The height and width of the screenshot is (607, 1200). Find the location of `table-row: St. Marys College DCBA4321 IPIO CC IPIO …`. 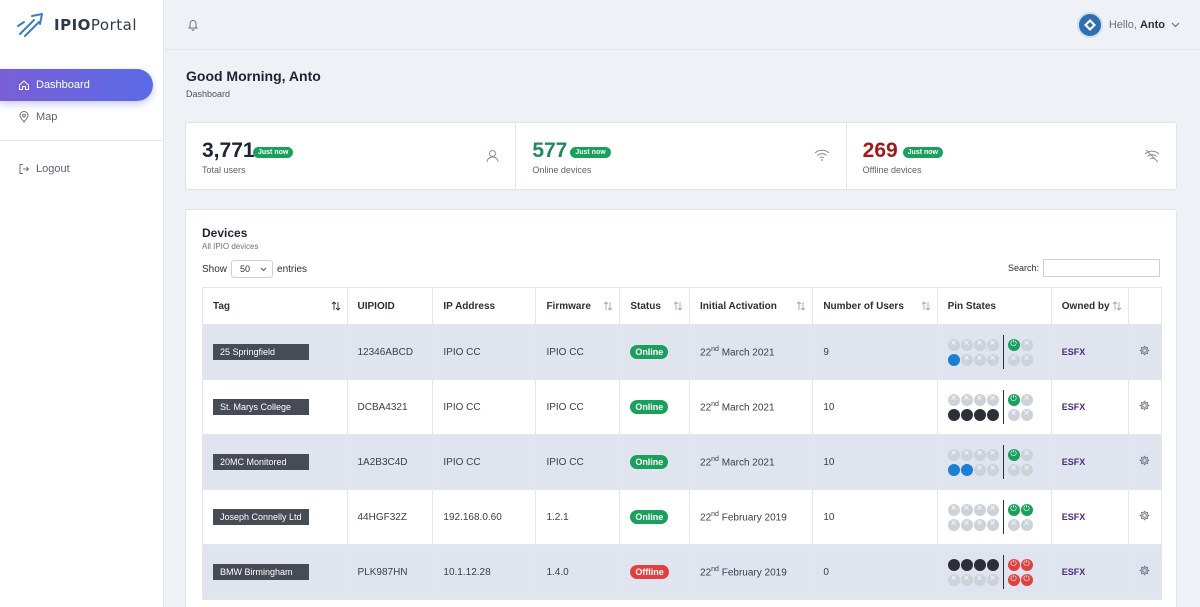

table-row: St. Marys College DCBA4321 IPIO CC IPIO … is located at coordinates (682, 407).